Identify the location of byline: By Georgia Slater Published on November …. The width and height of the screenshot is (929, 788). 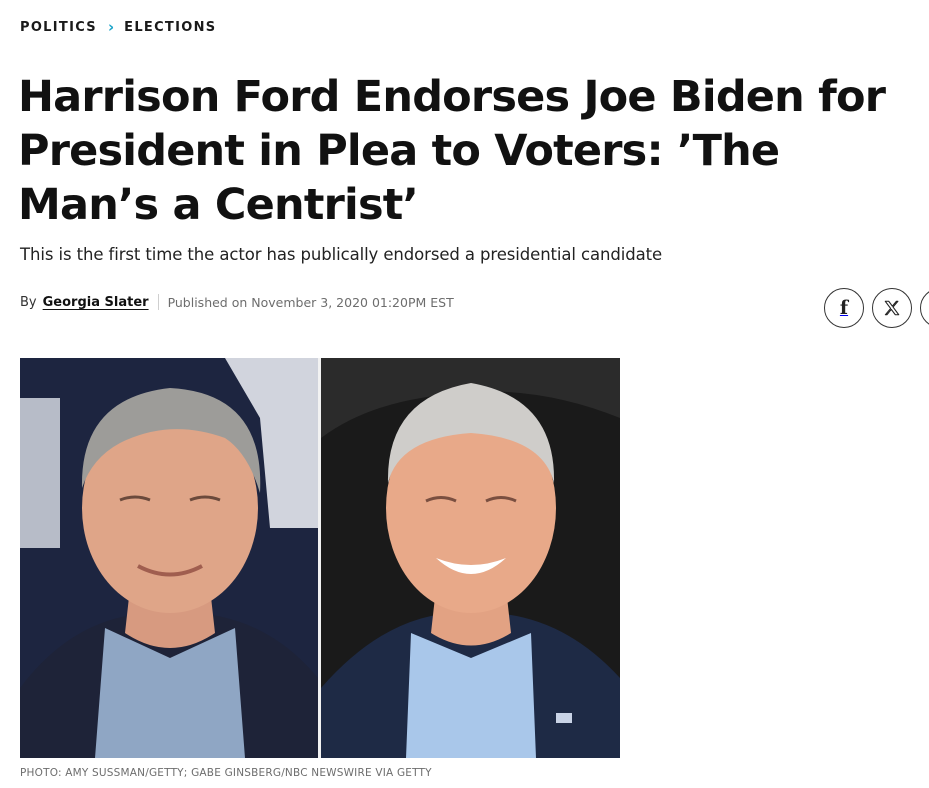
(237, 302).